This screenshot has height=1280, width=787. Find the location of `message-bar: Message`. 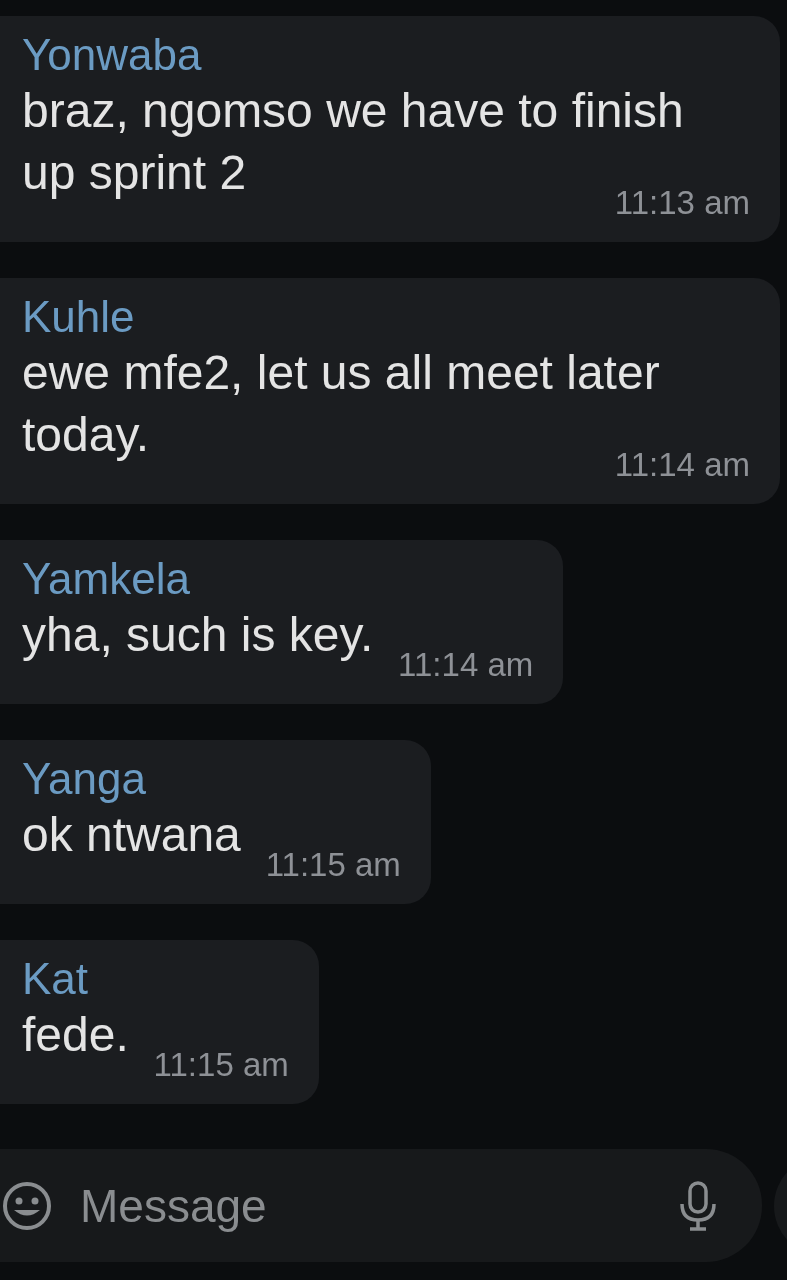

message-bar: Message is located at coordinates (381, 1205).